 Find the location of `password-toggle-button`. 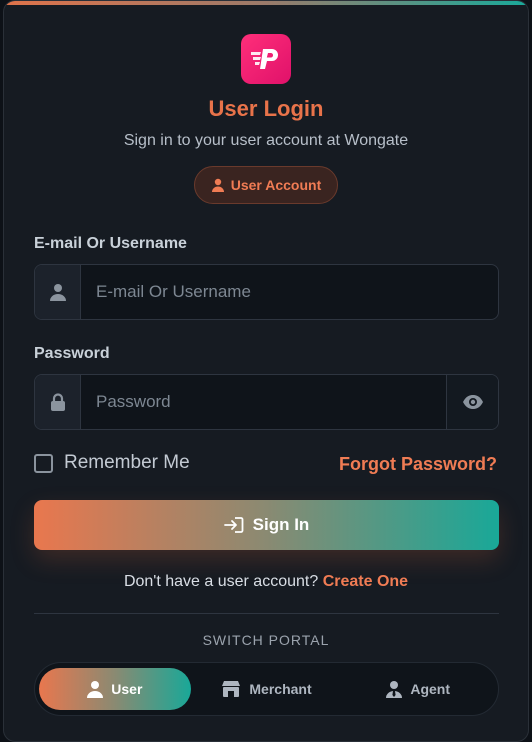

password-toggle-button is located at coordinates (472, 402).